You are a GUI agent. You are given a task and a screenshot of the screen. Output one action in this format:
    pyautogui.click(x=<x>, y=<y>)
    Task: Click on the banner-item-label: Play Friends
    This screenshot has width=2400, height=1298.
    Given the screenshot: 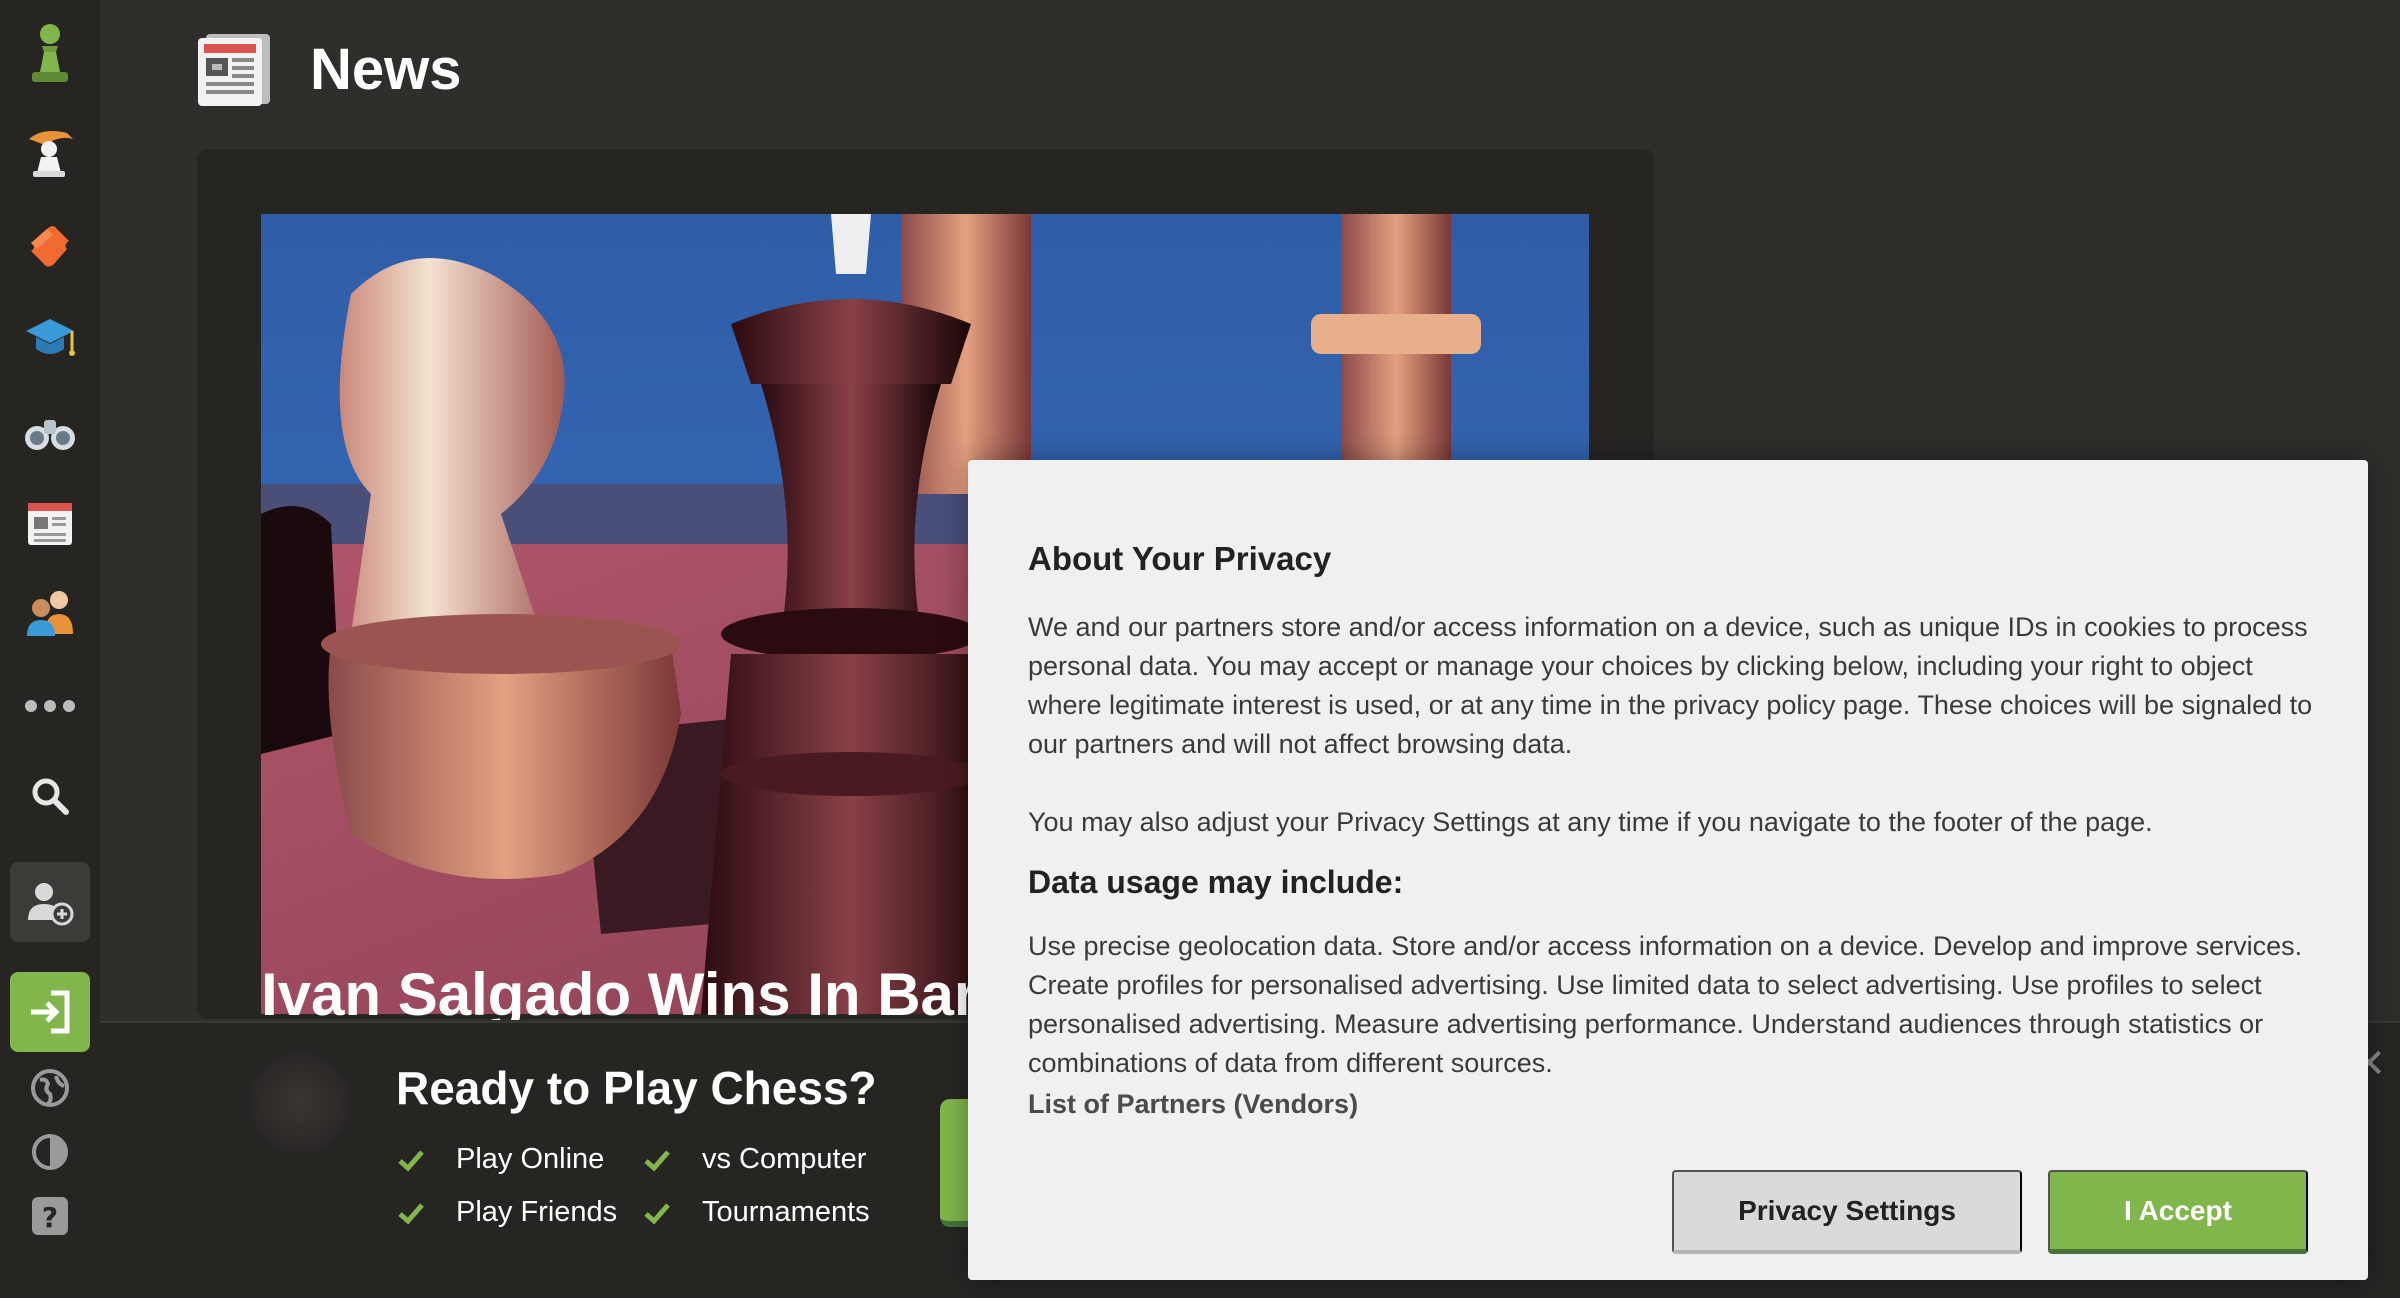 What is the action you would take?
    pyautogui.click(x=537, y=1212)
    